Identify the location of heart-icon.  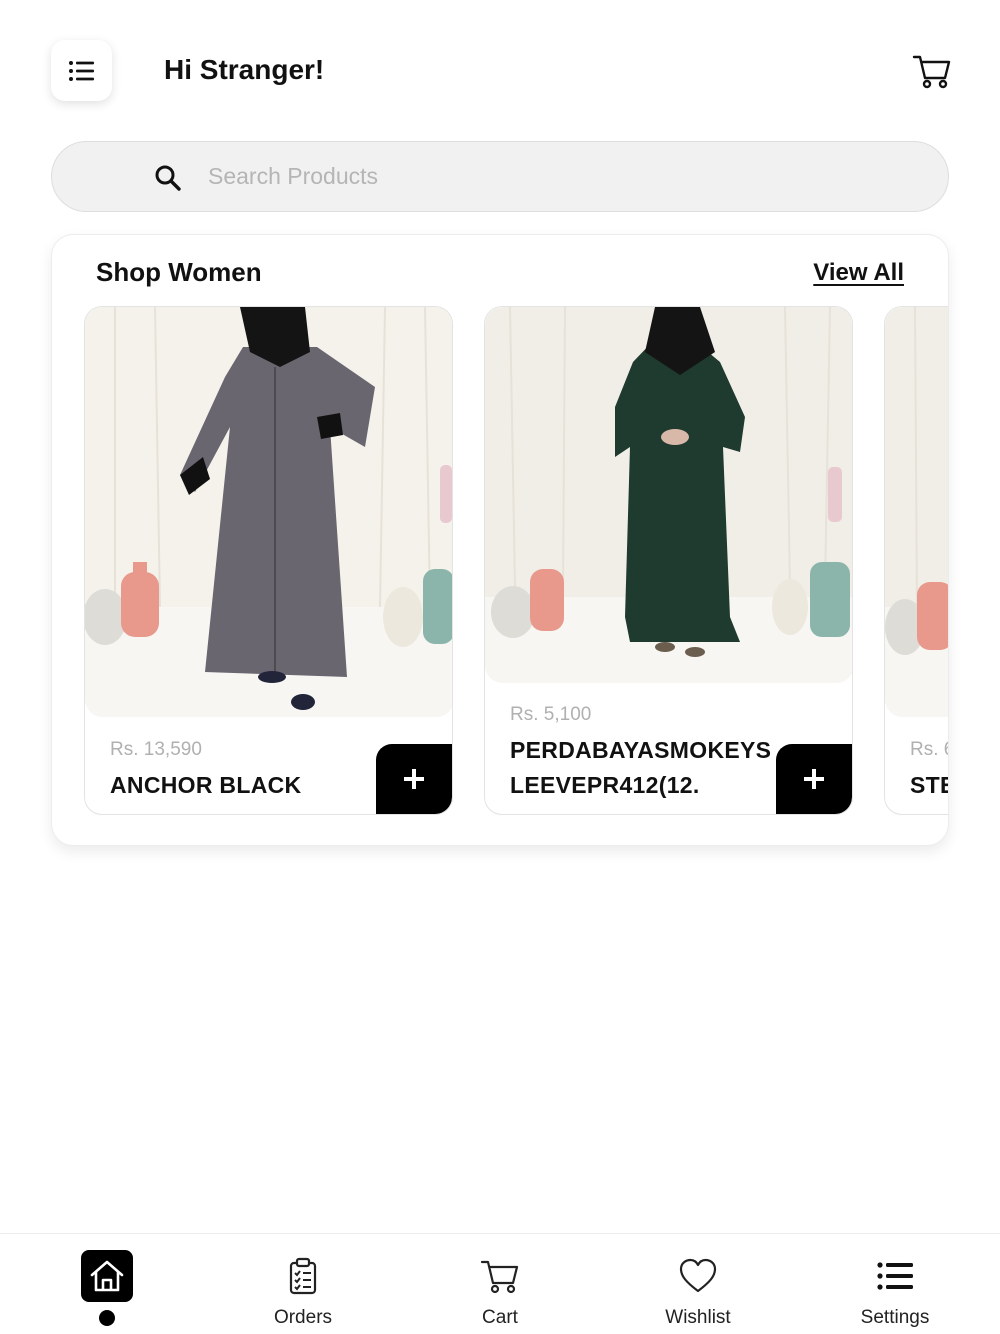
(698, 1275).